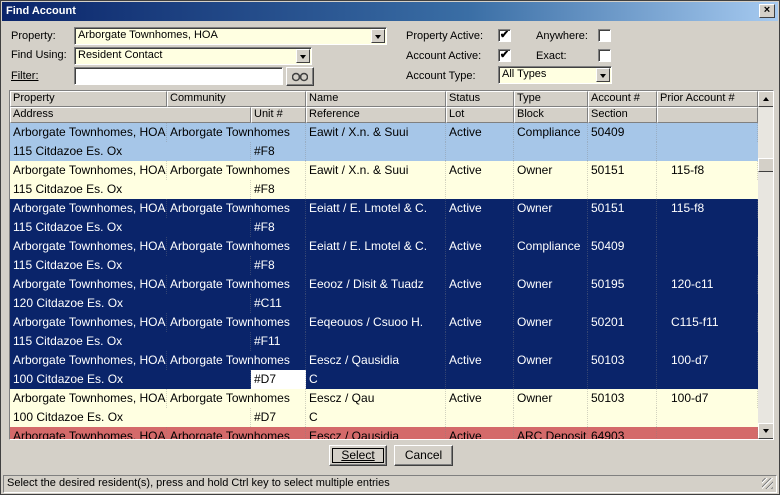  I want to click on table-row-address: 115 Citdazoe Es. Ox #F11, so click(384, 341).